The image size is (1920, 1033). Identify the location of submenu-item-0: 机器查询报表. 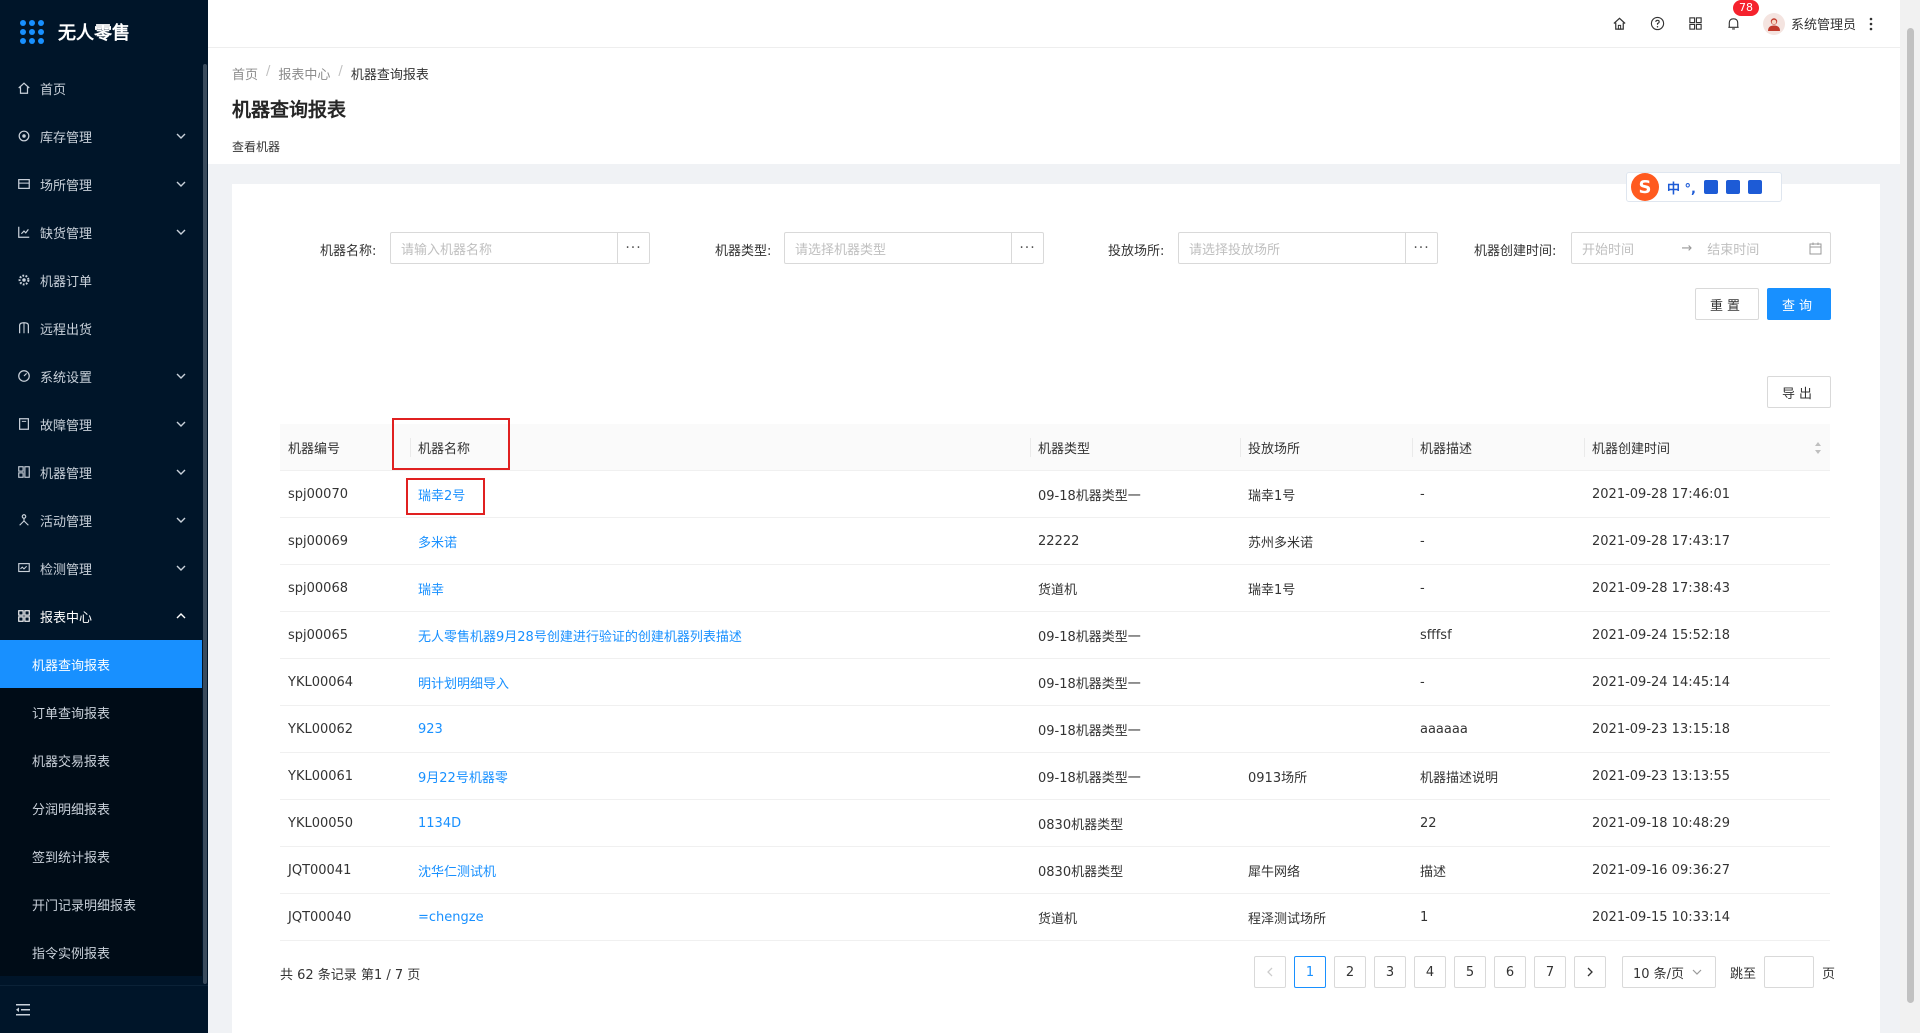
(104, 664).